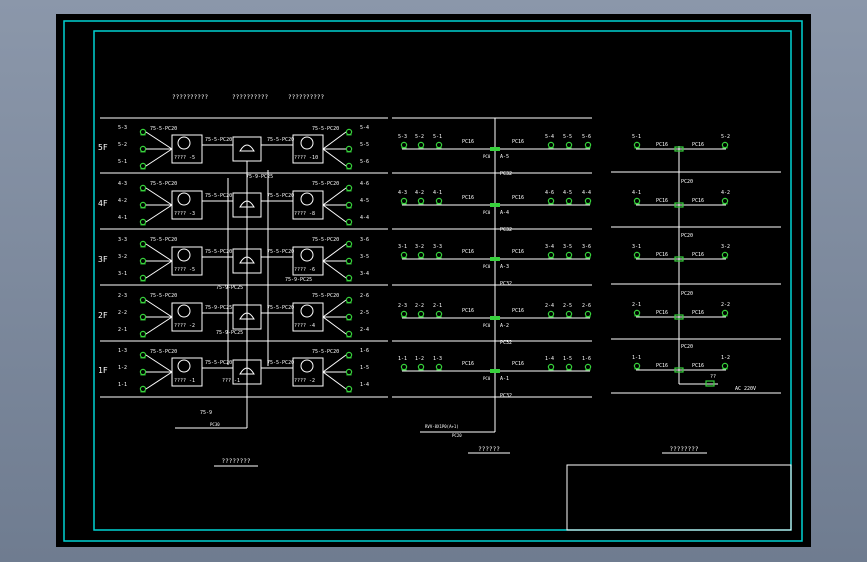  I want to click on outlet-label: 5-5, so click(567, 137).